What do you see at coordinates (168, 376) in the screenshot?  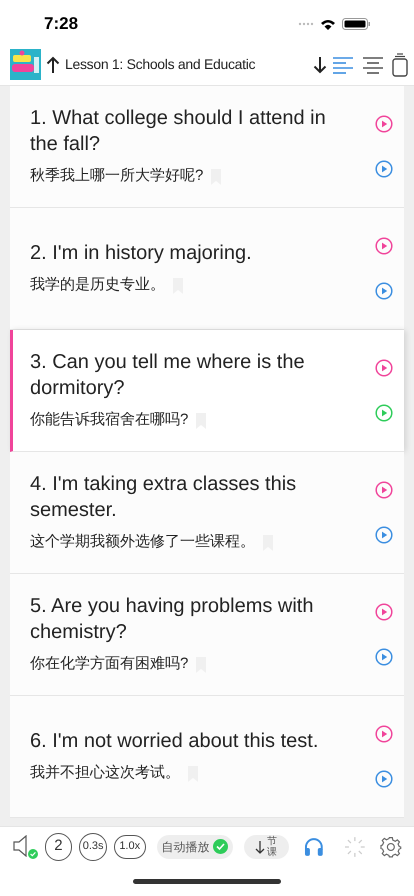 I see `english-sentence: 3. Can you tell me where is the dormitory?` at bounding box center [168, 376].